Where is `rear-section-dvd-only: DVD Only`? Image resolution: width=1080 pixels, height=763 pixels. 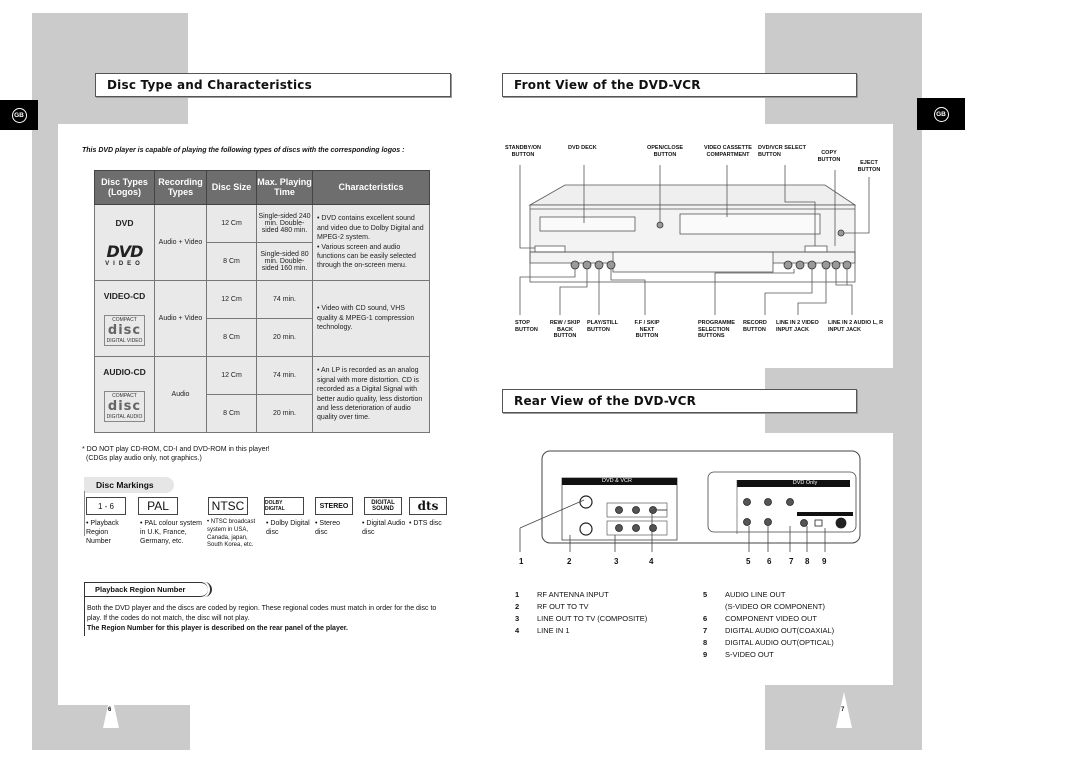 rear-section-dvd-only: DVD Only is located at coordinates (805, 483).